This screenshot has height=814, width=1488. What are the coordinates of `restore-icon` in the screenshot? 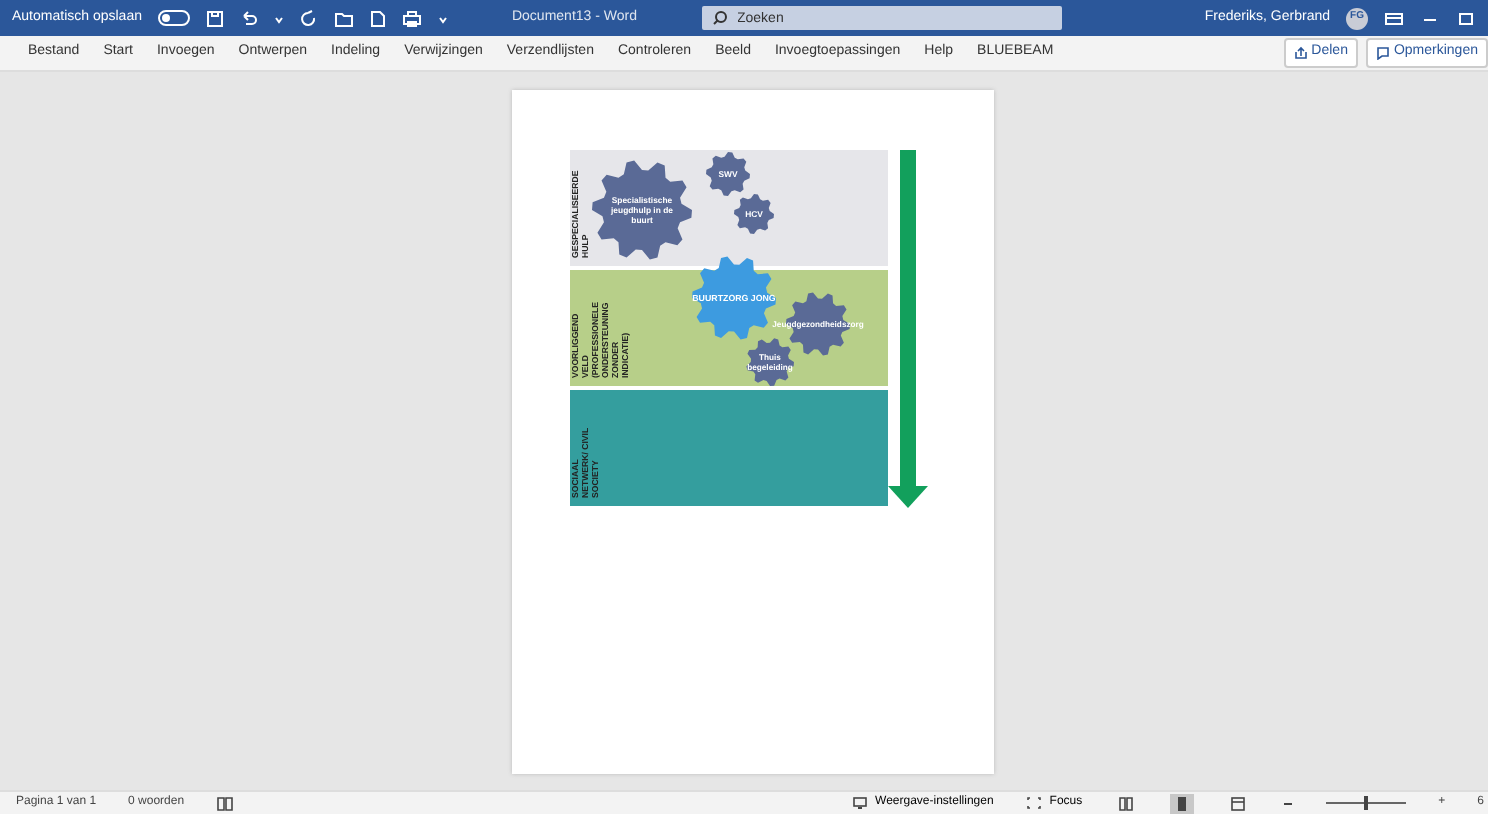 It's located at (1466, 18).